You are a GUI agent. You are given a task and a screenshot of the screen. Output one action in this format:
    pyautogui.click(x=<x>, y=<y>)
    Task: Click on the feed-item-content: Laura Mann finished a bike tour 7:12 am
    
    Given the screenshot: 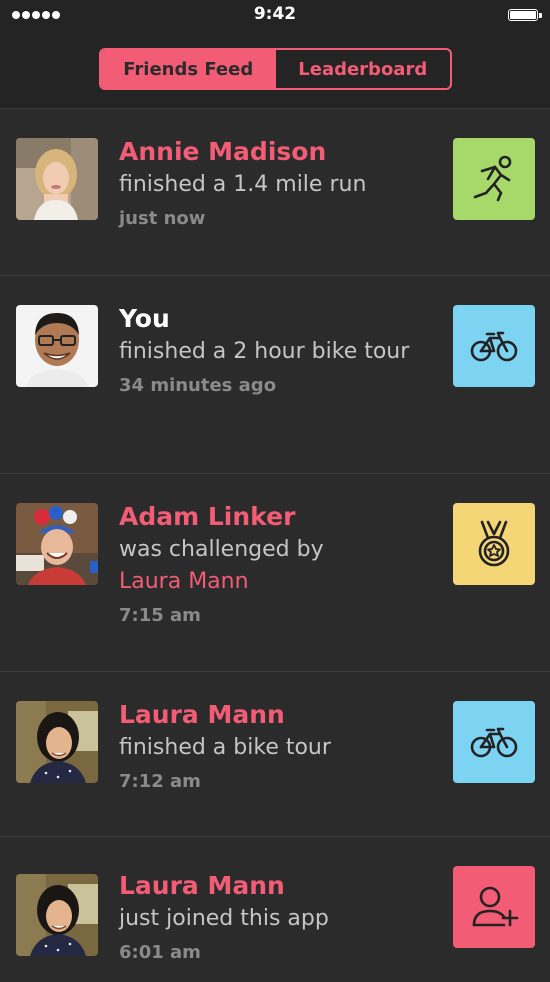 What is the action you would take?
    pyautogui.click(x=274, y=746)
    